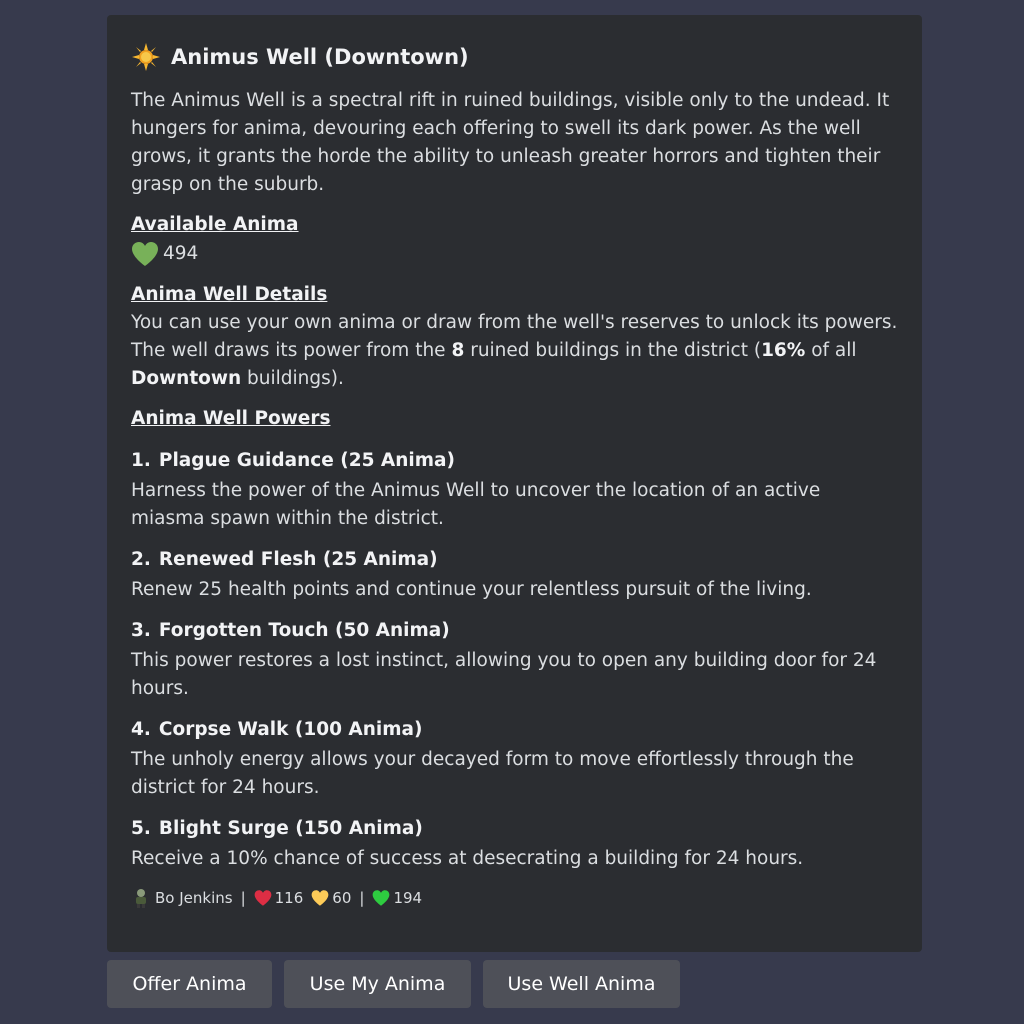  Describe the element at coordinates (831, 350) in the screenshot. I see `details-text-3: of all` at that location.